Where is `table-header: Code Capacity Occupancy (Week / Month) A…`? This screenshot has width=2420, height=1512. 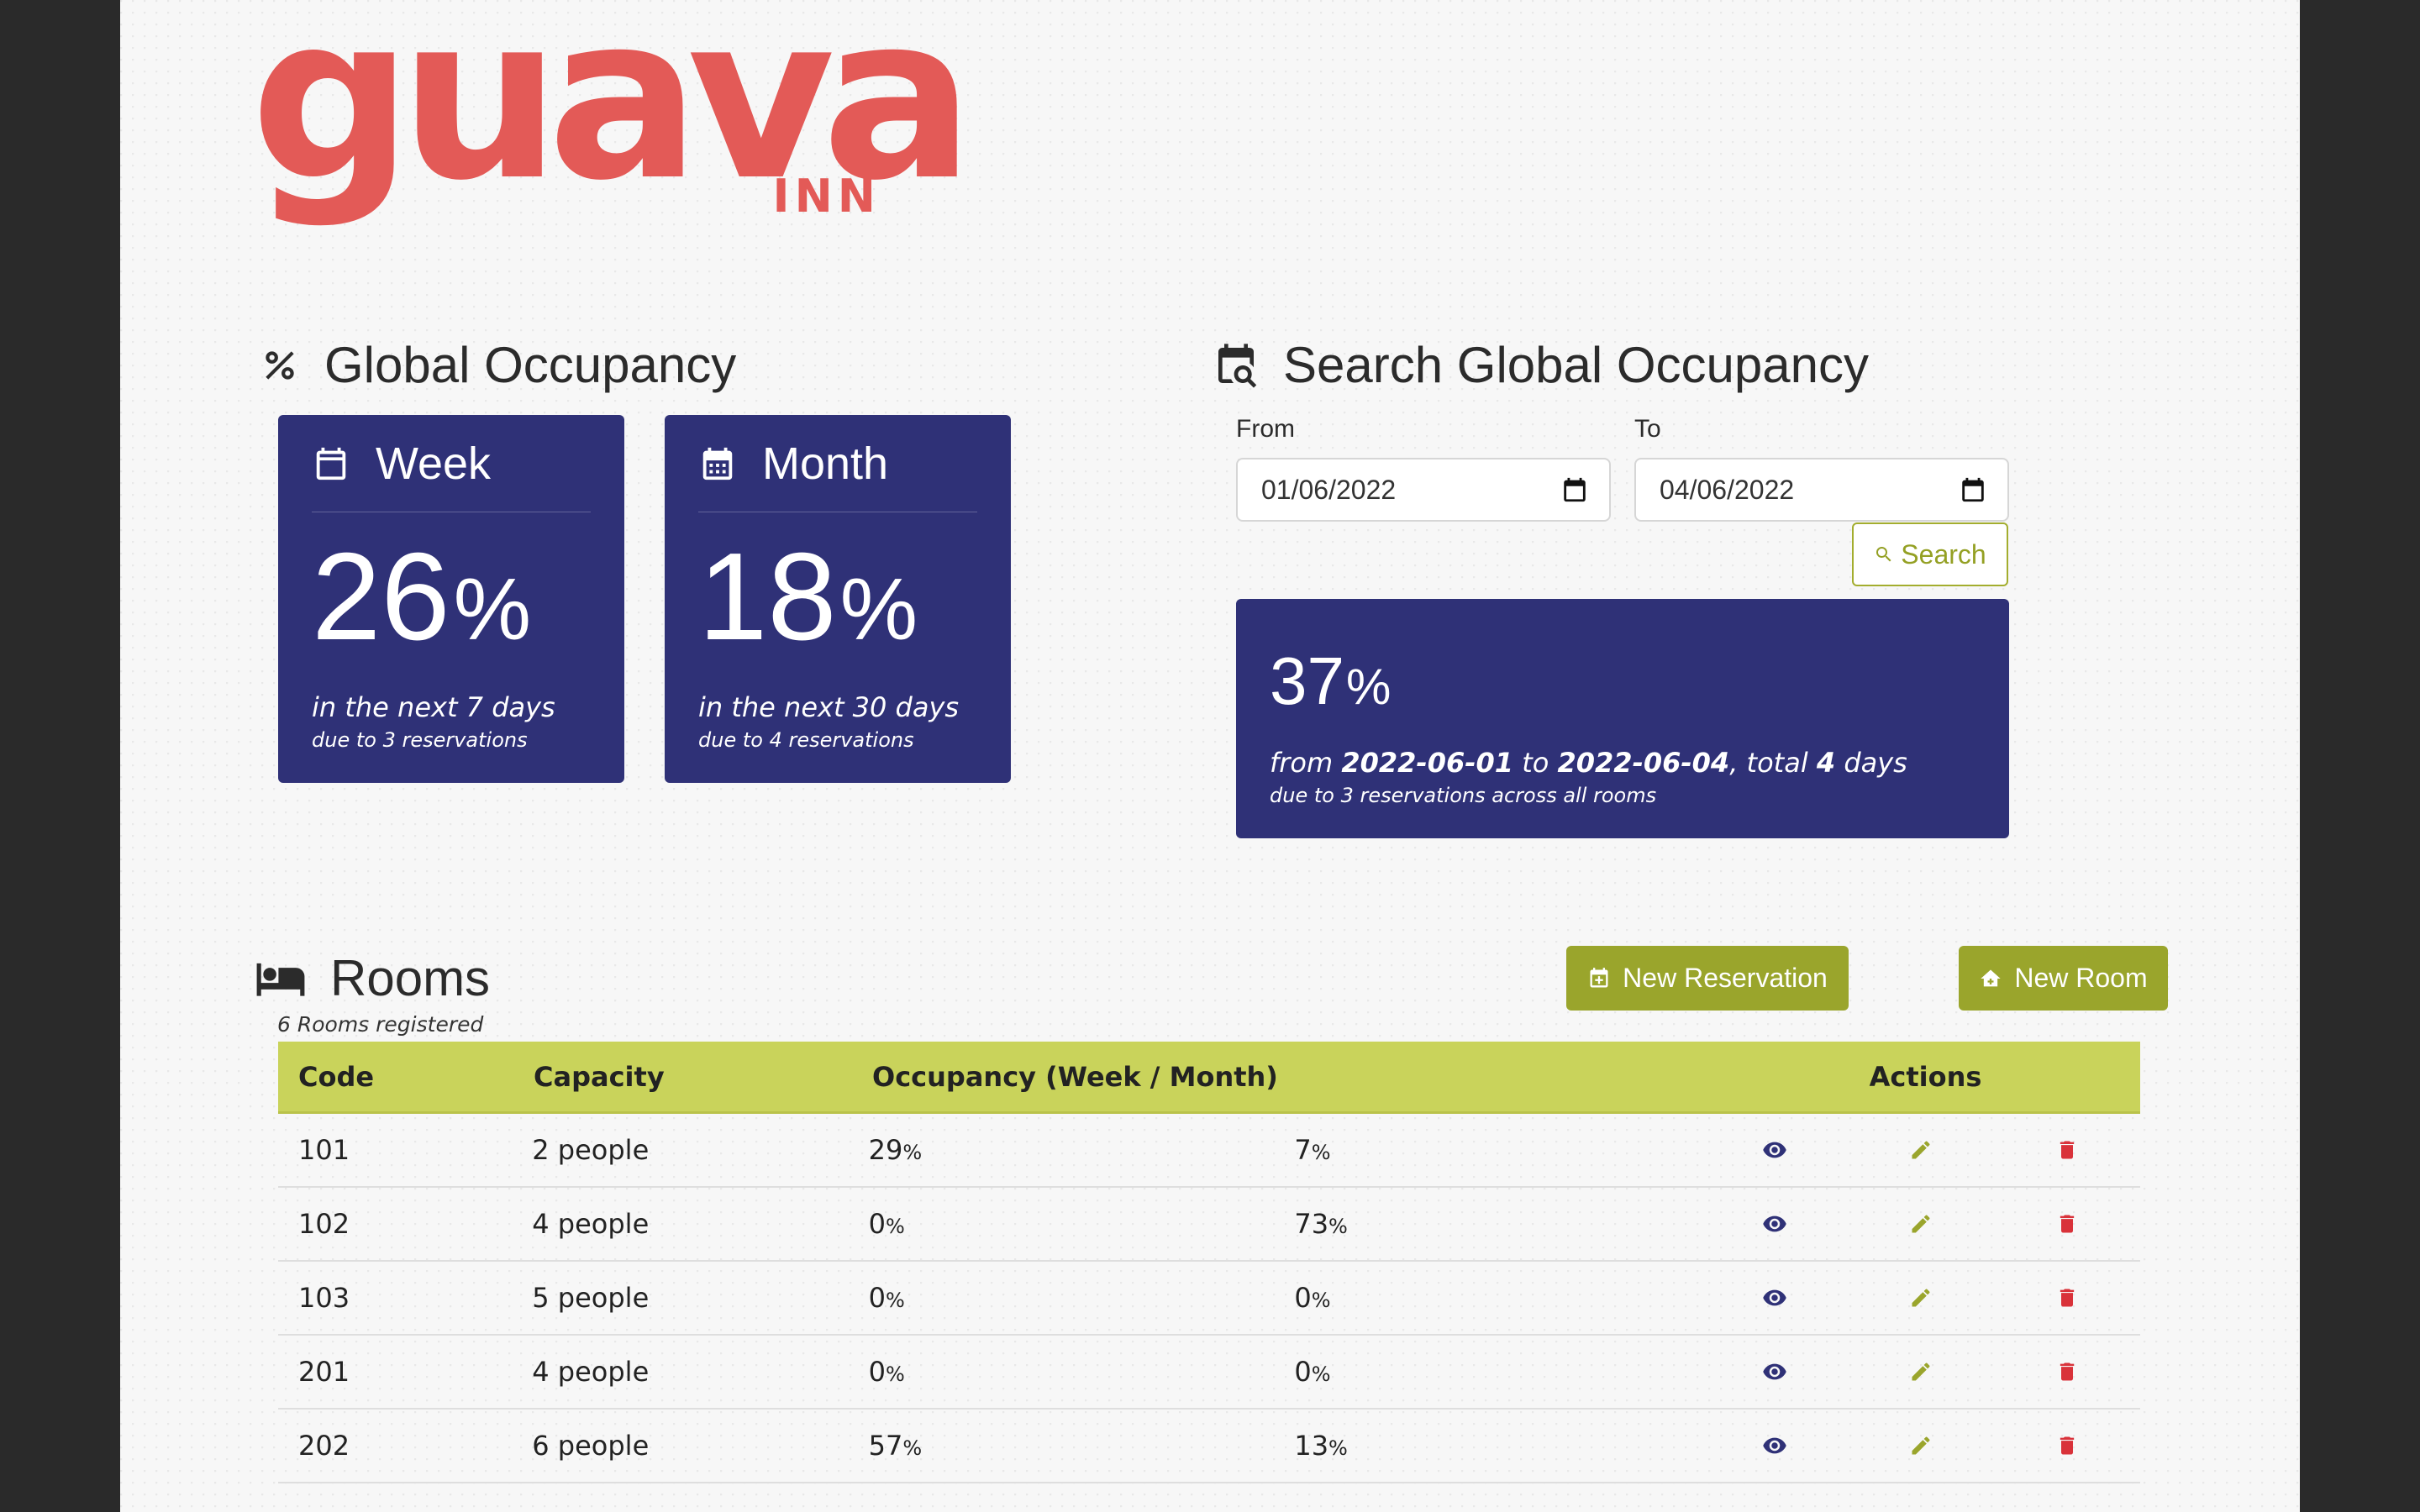
table-header: Code Capacity Occupancy (Week / Month) A… is located at coordinates (1209, 1078).